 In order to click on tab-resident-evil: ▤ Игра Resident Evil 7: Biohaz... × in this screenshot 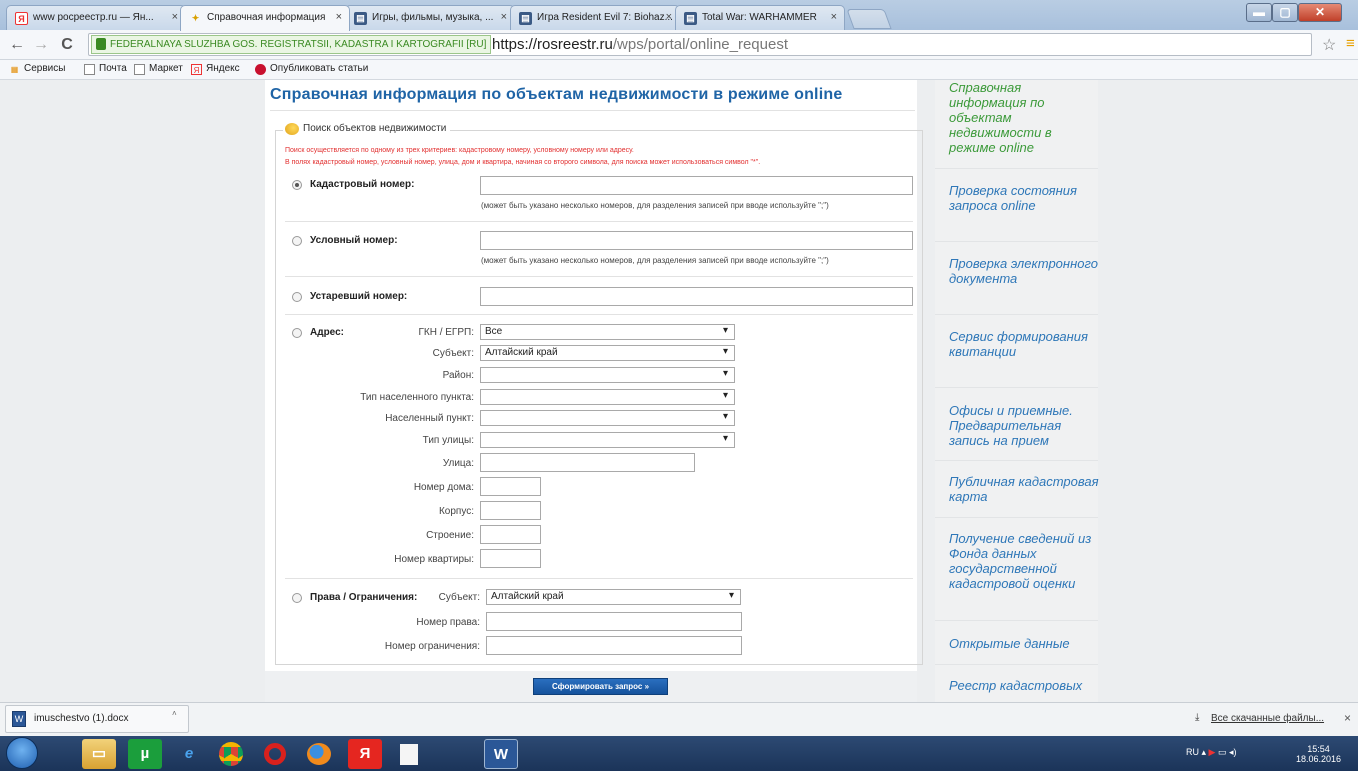, I will do `click(595, 17)`.